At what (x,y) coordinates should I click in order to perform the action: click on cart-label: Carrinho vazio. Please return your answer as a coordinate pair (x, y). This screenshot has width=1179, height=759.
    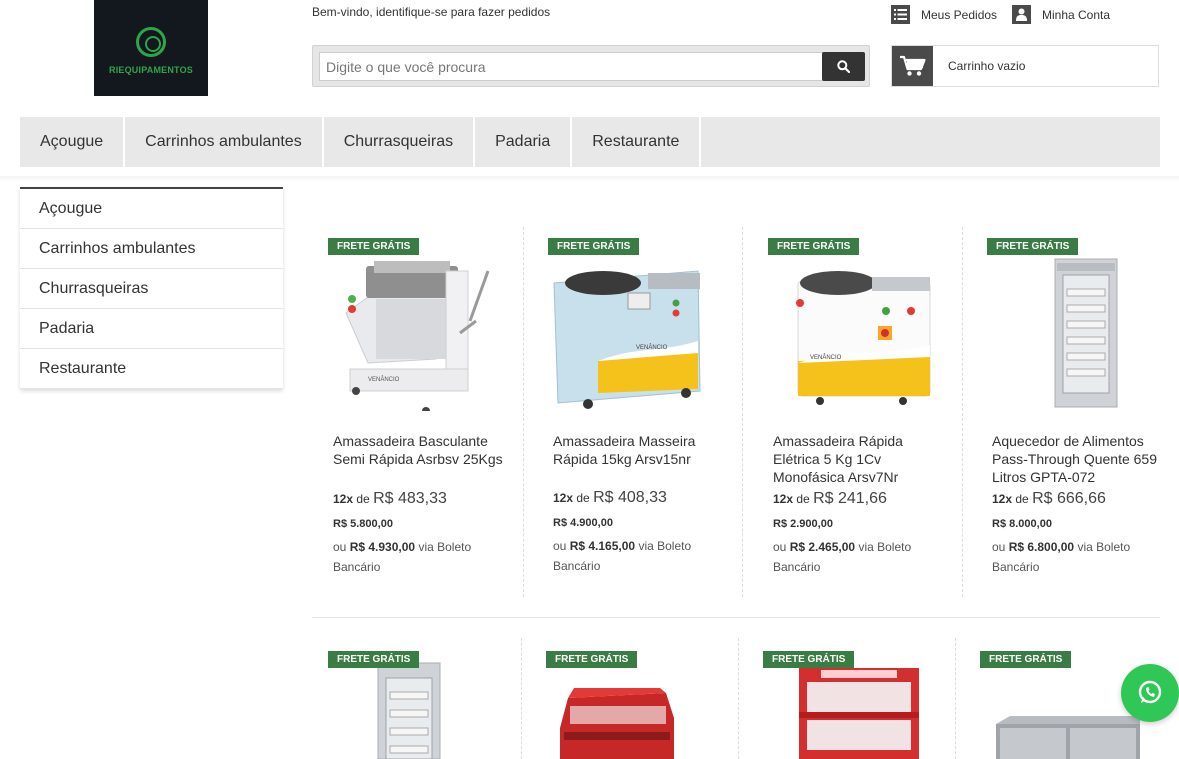
    Looking at the image, I should click on (987, 66).